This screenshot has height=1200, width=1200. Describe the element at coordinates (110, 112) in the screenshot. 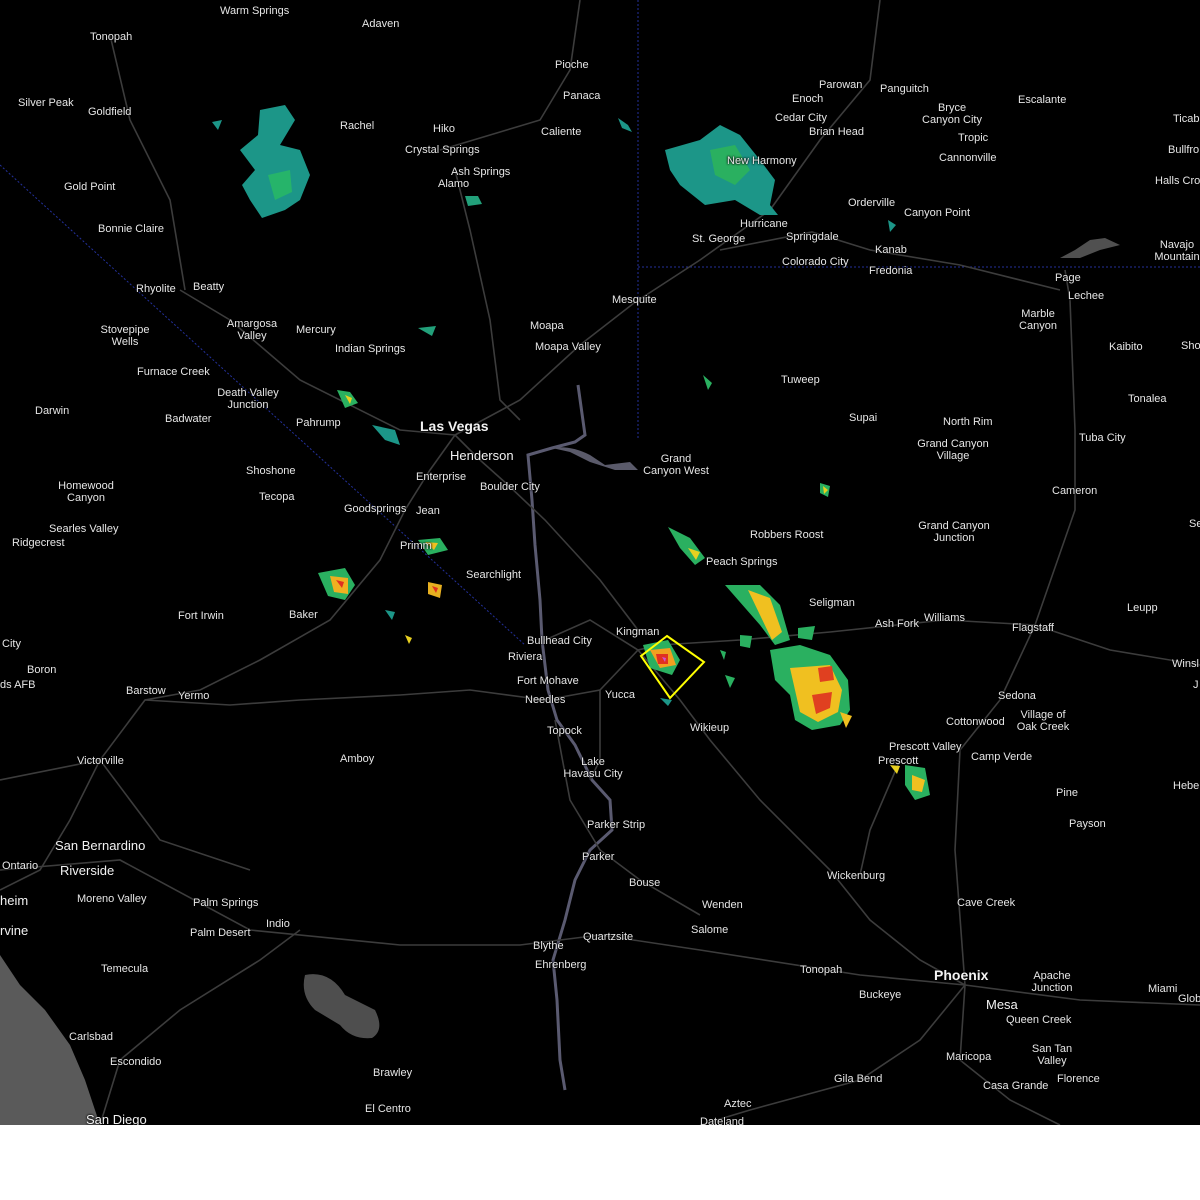

I see `city-label: Goldfield` at that location.